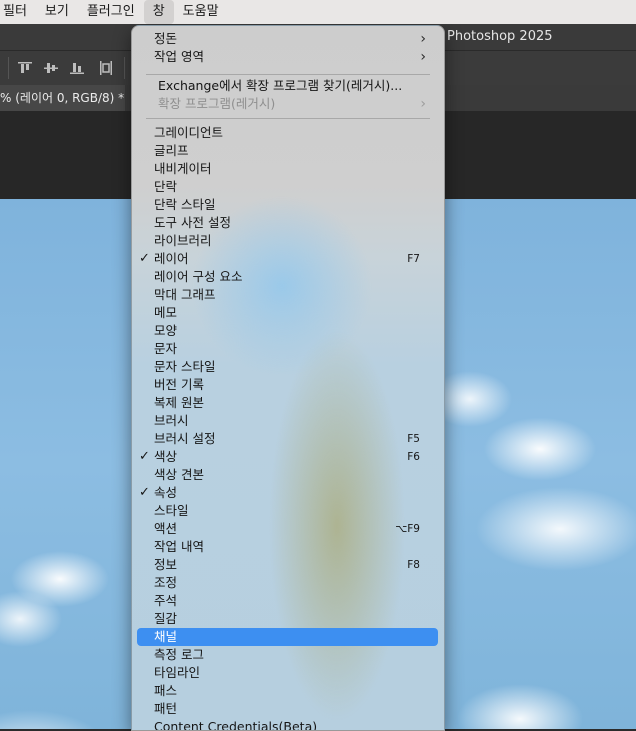  I want to click on menu-item: ✓ 레이어 F7, so click(287, 259).